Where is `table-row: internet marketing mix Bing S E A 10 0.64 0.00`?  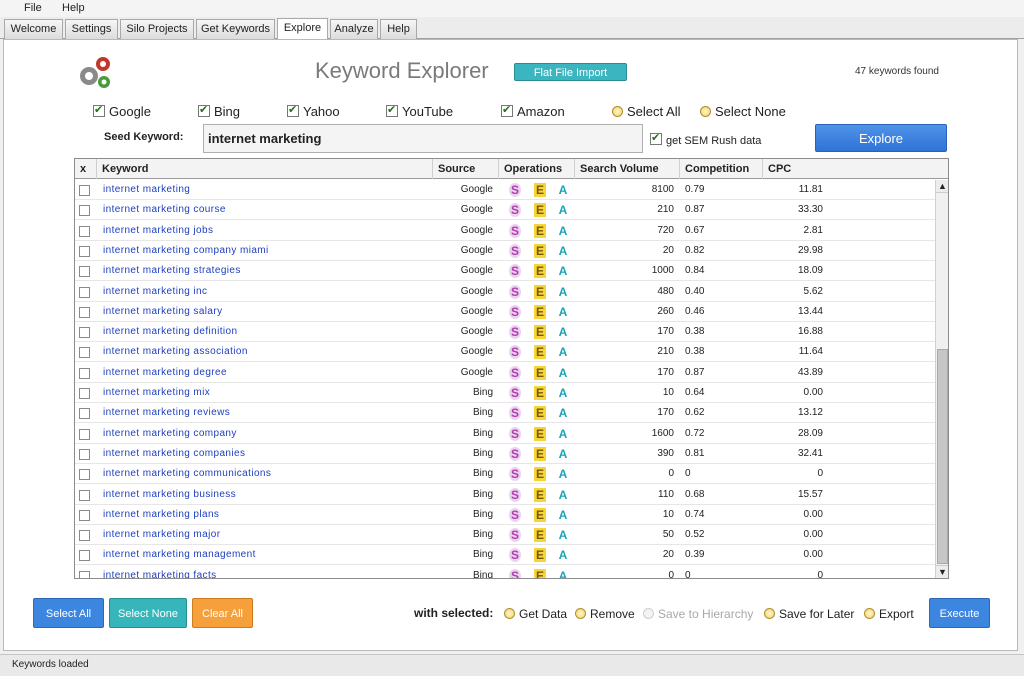
table-row: internet marketing mix Bing S E A 10 0.64 0.00 is located at coordinates (505, 393).